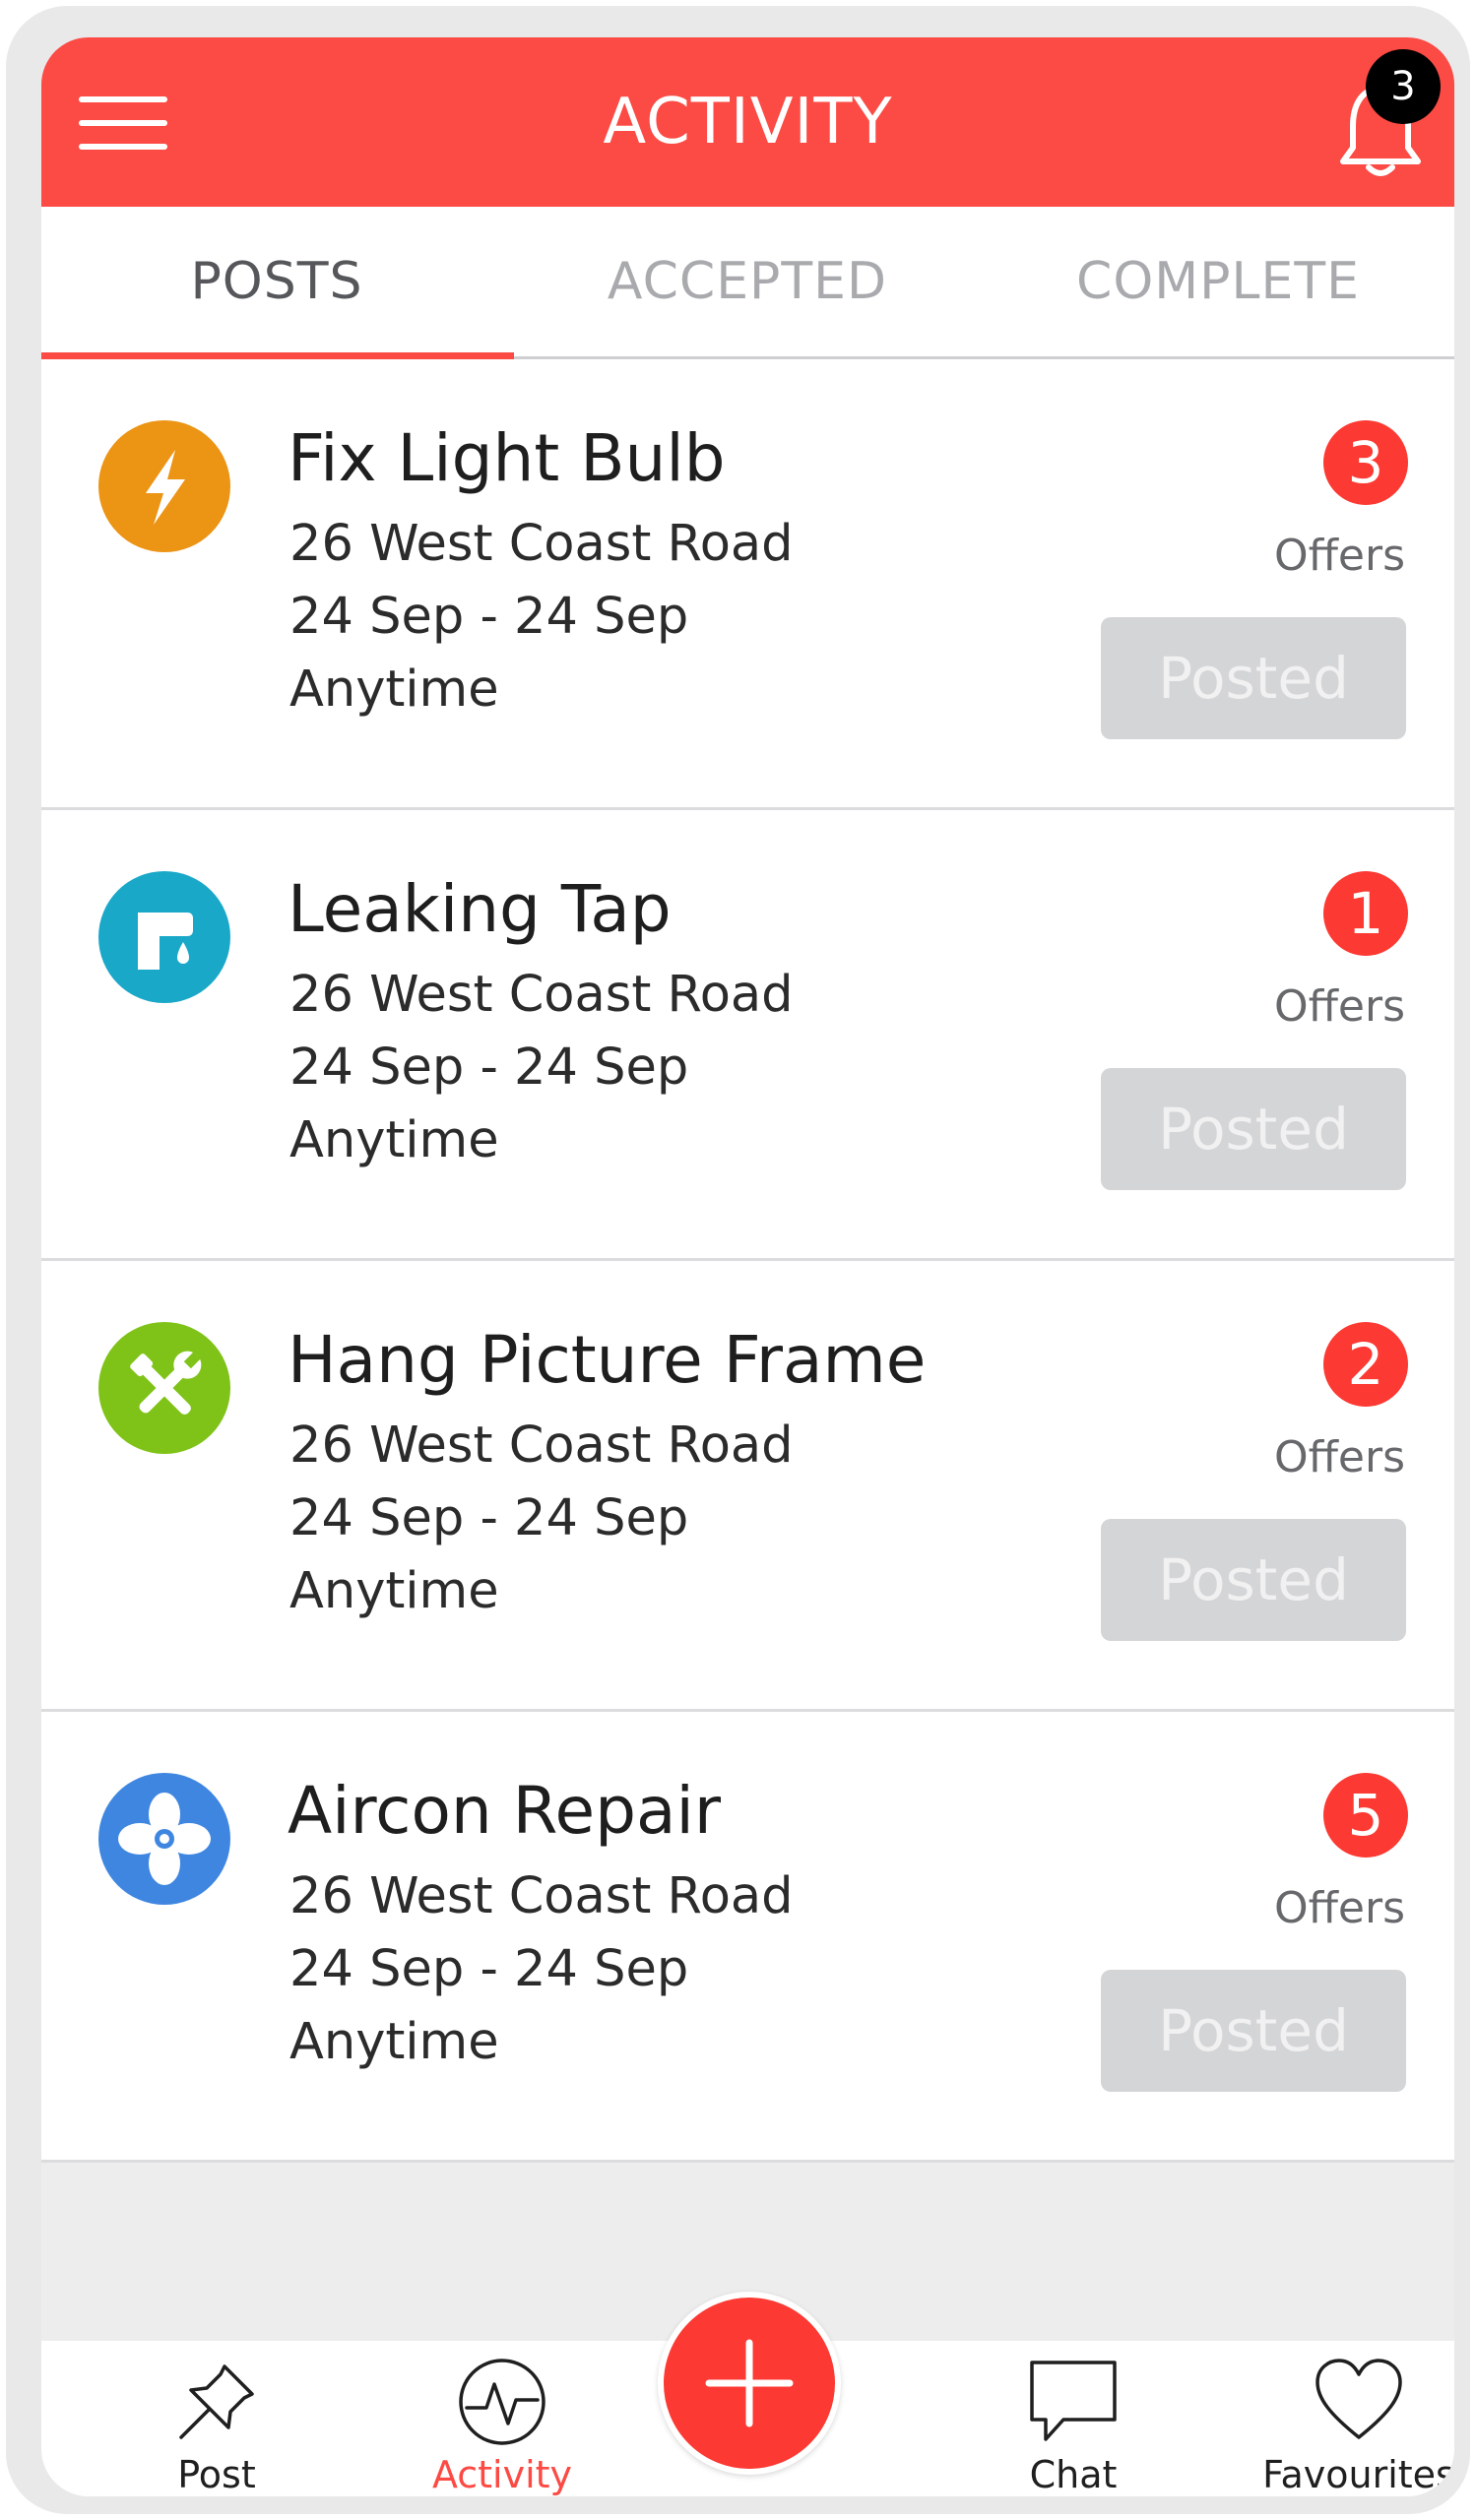 The height and width of the screenshot is (2520, 1476). I want to click on add-post-button, so click(749, 2383).